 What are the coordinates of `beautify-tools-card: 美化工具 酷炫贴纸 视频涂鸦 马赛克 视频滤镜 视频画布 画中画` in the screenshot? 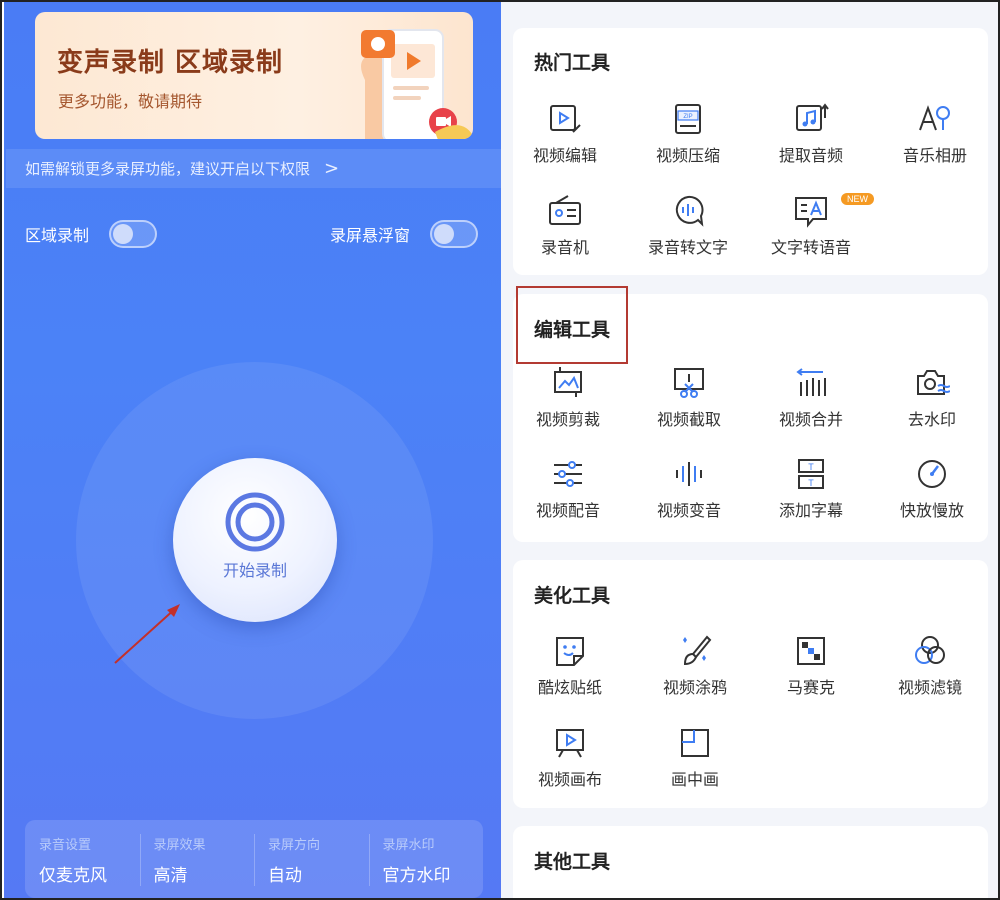 It's located at (750, 684).